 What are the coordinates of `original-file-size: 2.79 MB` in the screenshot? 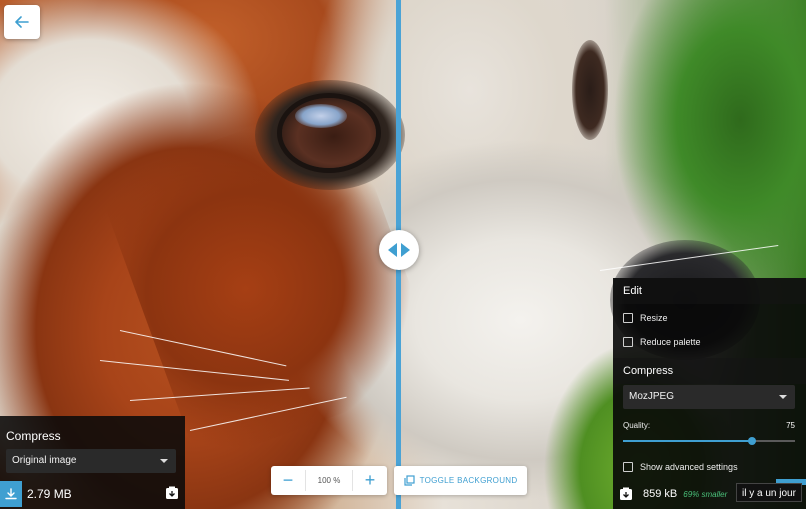 It's located at (49, 493).